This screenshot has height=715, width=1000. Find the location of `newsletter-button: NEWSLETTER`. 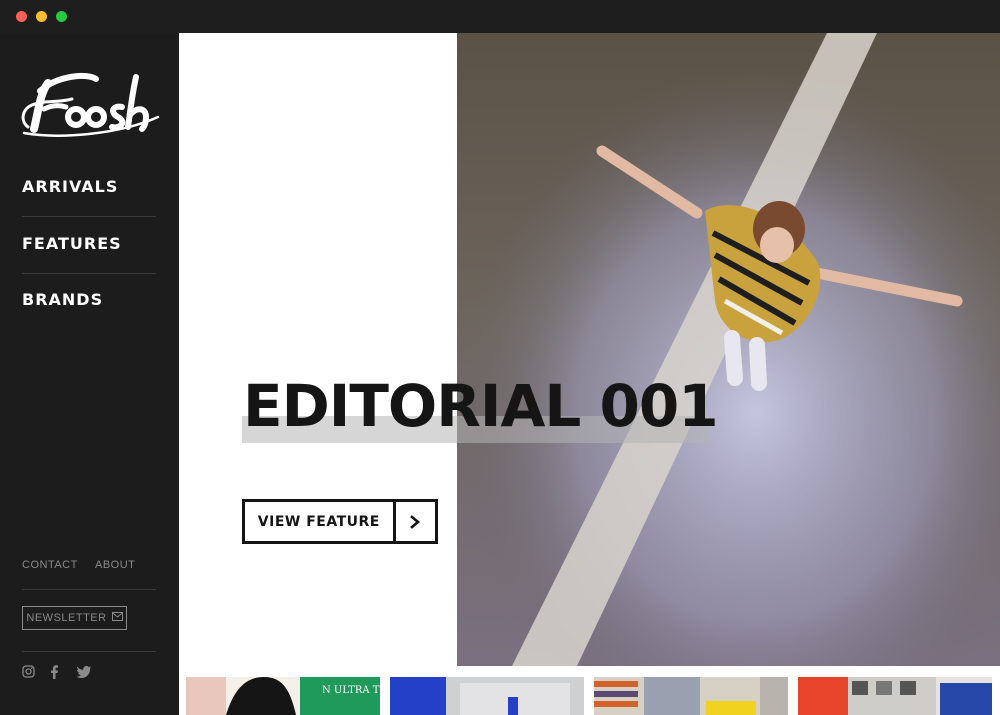

newsletter-button: NEWSLETTER is located at coordinates (74, 618).